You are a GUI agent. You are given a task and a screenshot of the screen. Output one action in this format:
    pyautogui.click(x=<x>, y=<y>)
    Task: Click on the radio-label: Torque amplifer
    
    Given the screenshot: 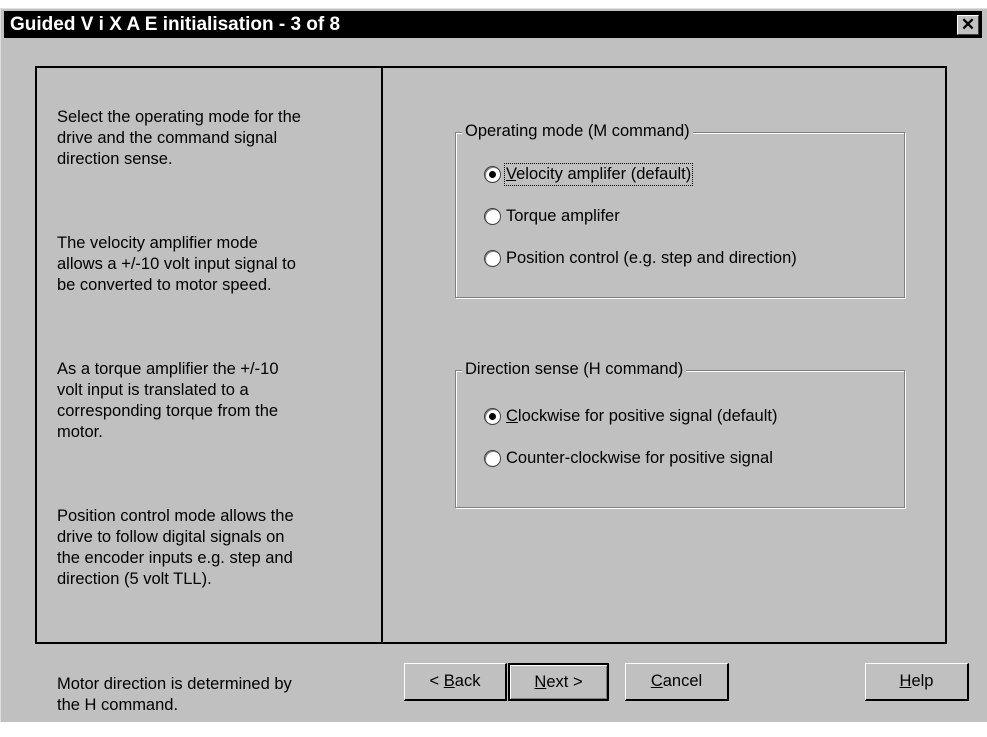 What is the action you would take?
    pyautogui.click(x=563, y=216)
    